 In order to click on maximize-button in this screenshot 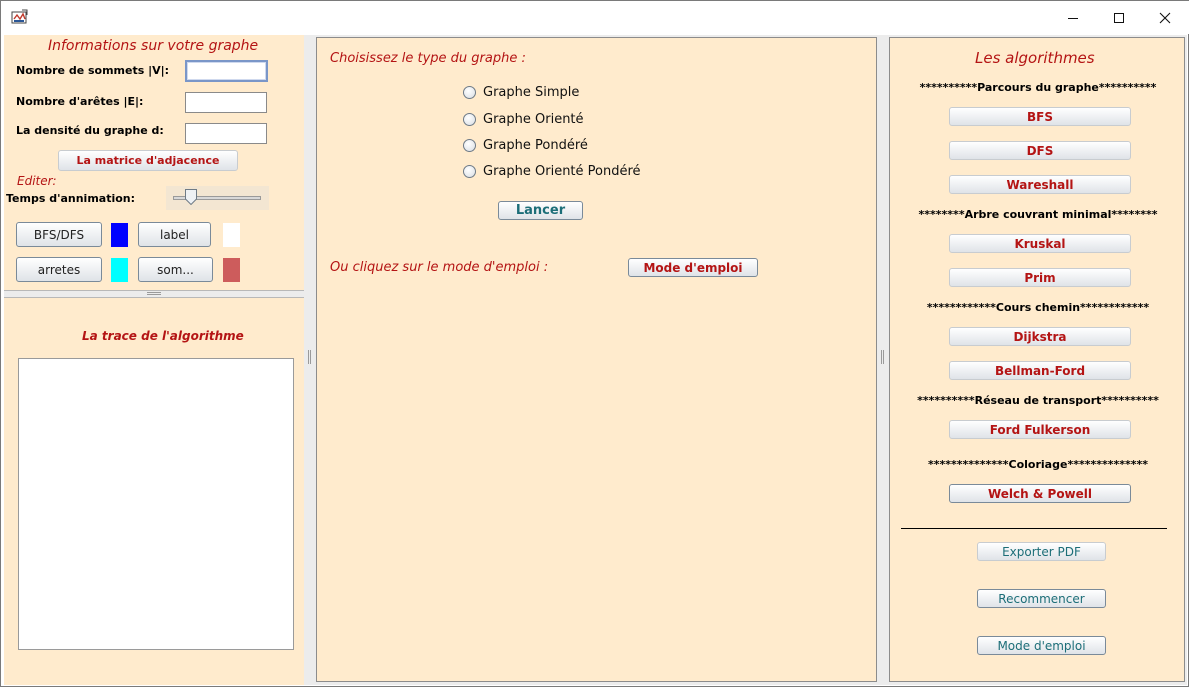, I will do `click(1119, 17)`.